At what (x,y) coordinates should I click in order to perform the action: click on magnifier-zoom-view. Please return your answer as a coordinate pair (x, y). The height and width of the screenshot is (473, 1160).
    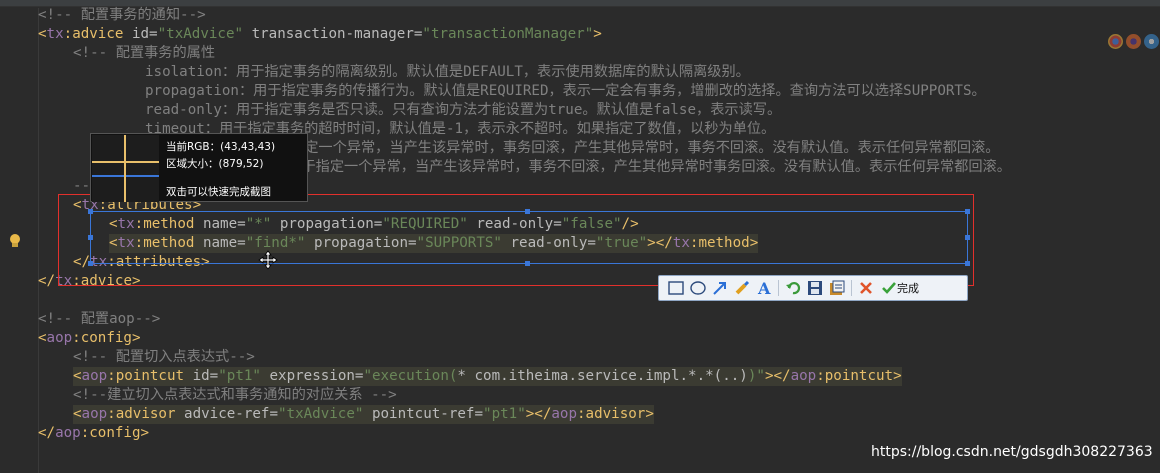
    Looking at the image, I should click on (125, 168).